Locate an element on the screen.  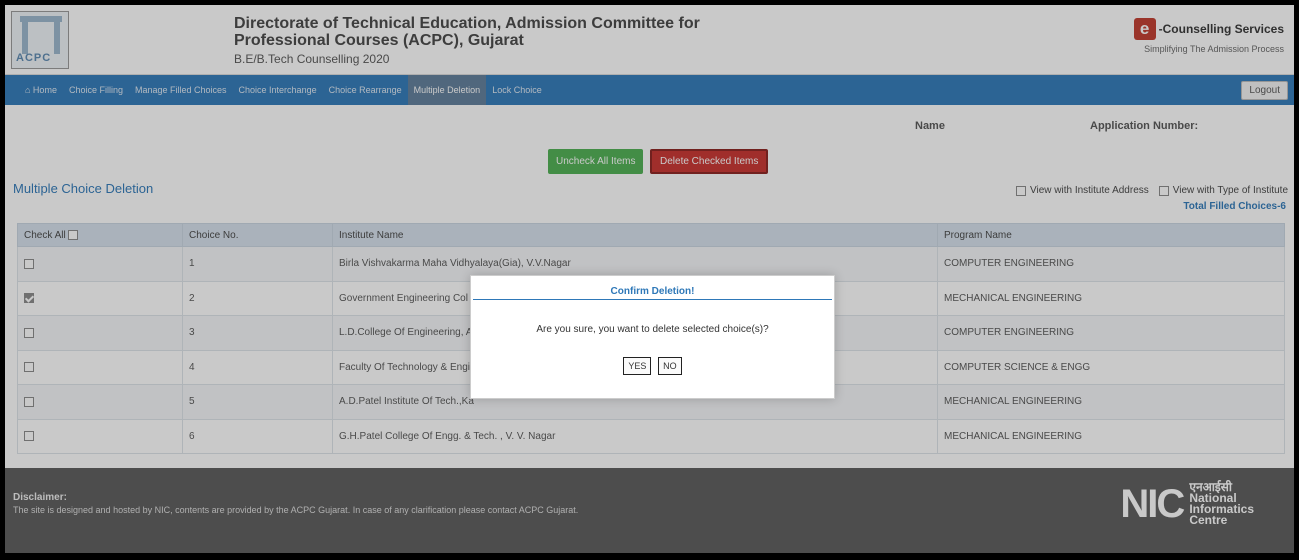
dialog-buttons: YES NO is located at coordinates (652, 366).